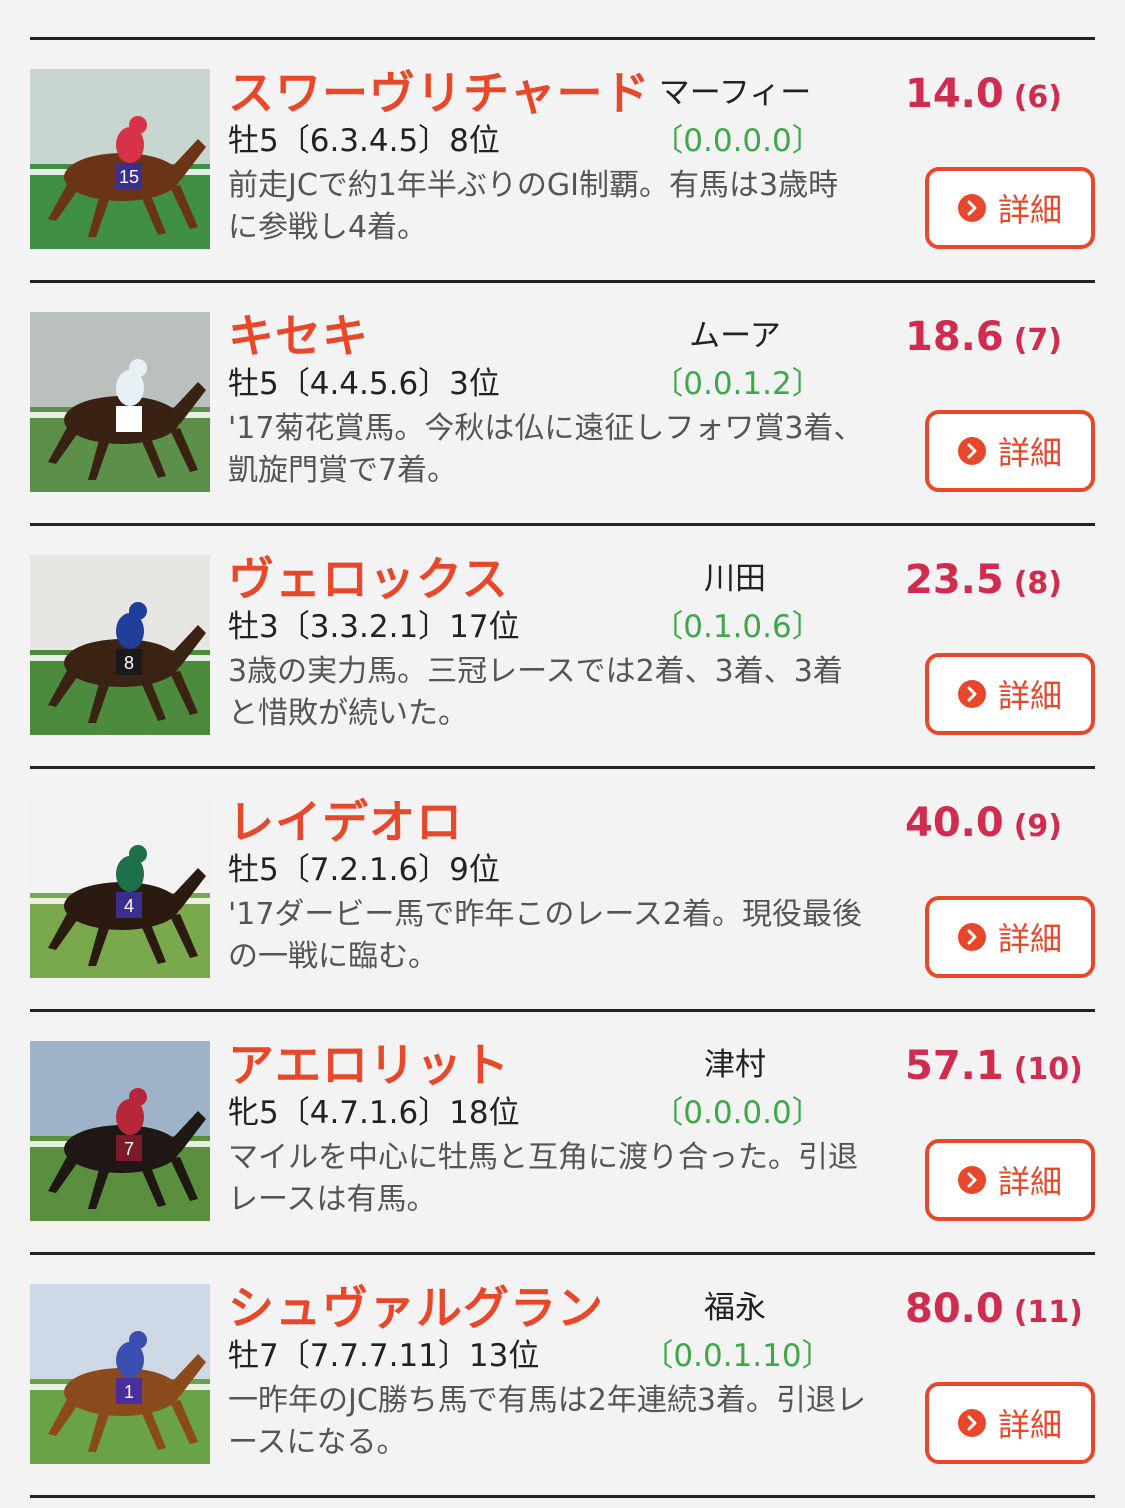 The height and width of the screenshot is (1508, 1125). What do you see at coordinates (129, 663) in the screenshot?
I see `saddle-number: 8` at bounding box center [129, 663].